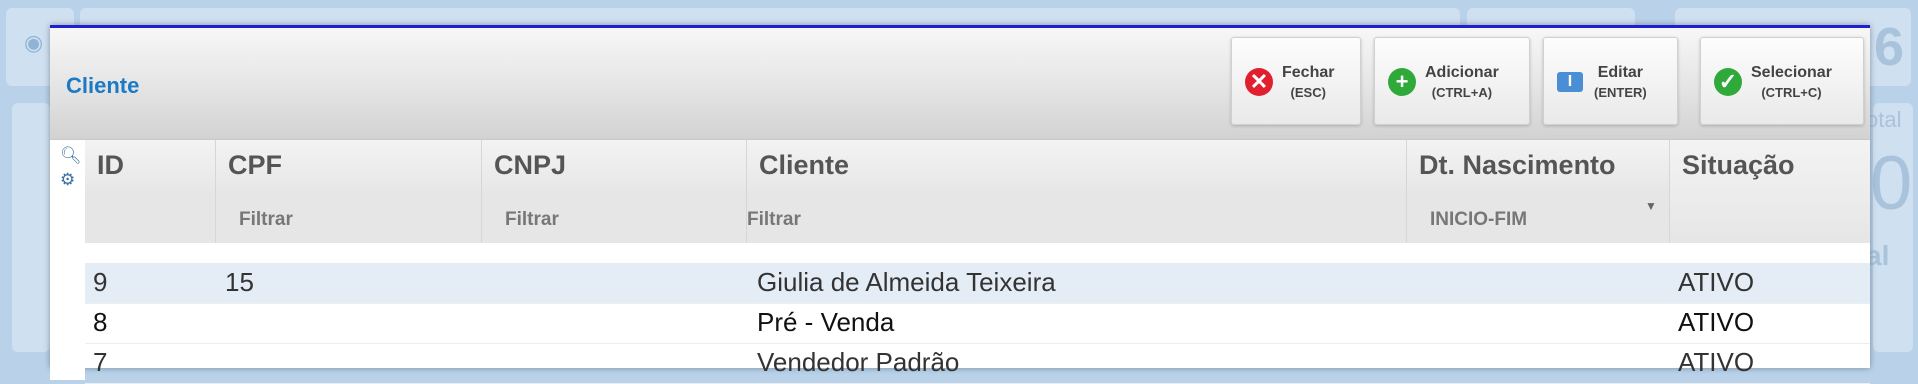 The width and height of the screenshot is (1918, 384). What do you see at coordinates (67, 180) in the screenshot?
I see `gear-icon: ⚙` at bounding box center [67, 180].